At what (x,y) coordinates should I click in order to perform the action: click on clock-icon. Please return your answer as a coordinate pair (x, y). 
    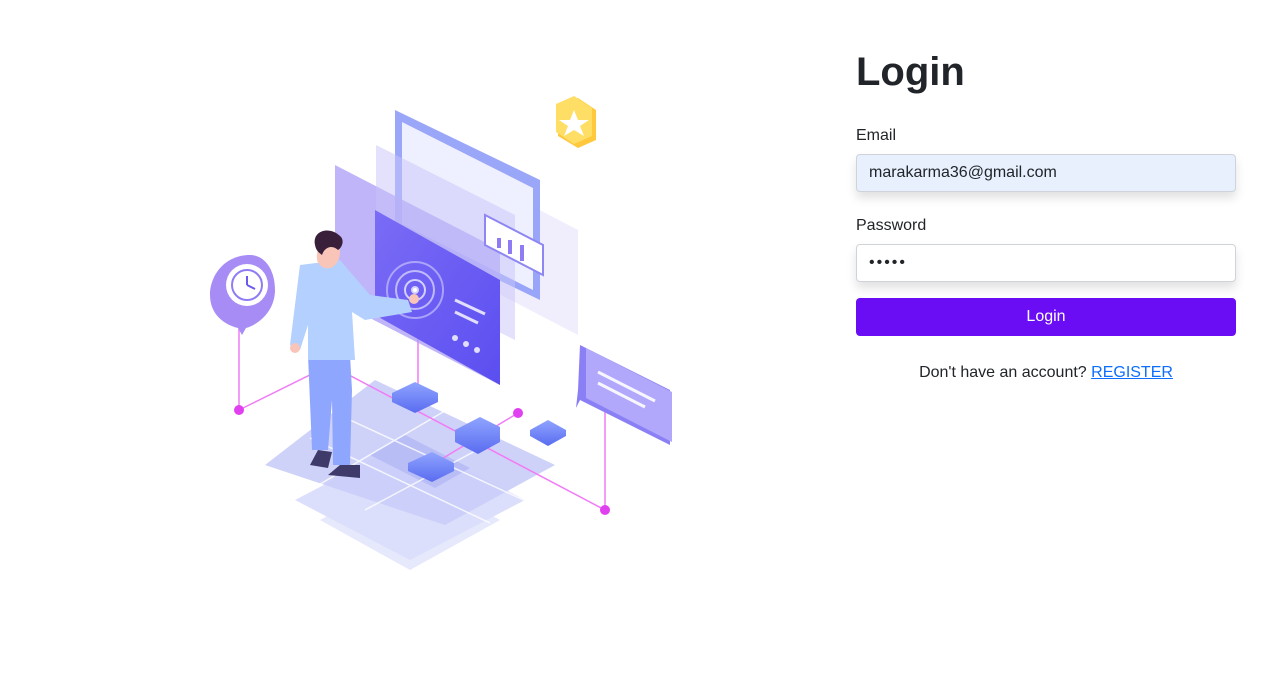
    Looking at the image, I should click on (242, 295).